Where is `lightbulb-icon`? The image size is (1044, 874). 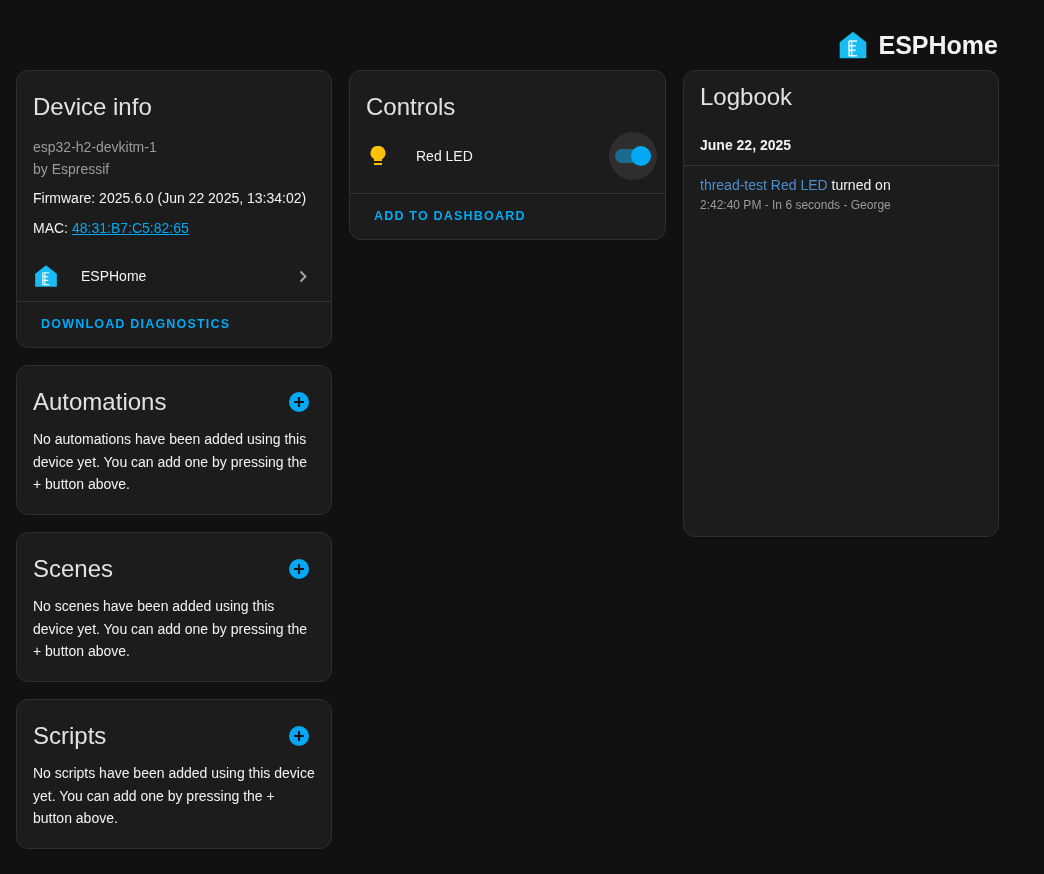
lightbulb-icon is located at coordinates (378, 156).